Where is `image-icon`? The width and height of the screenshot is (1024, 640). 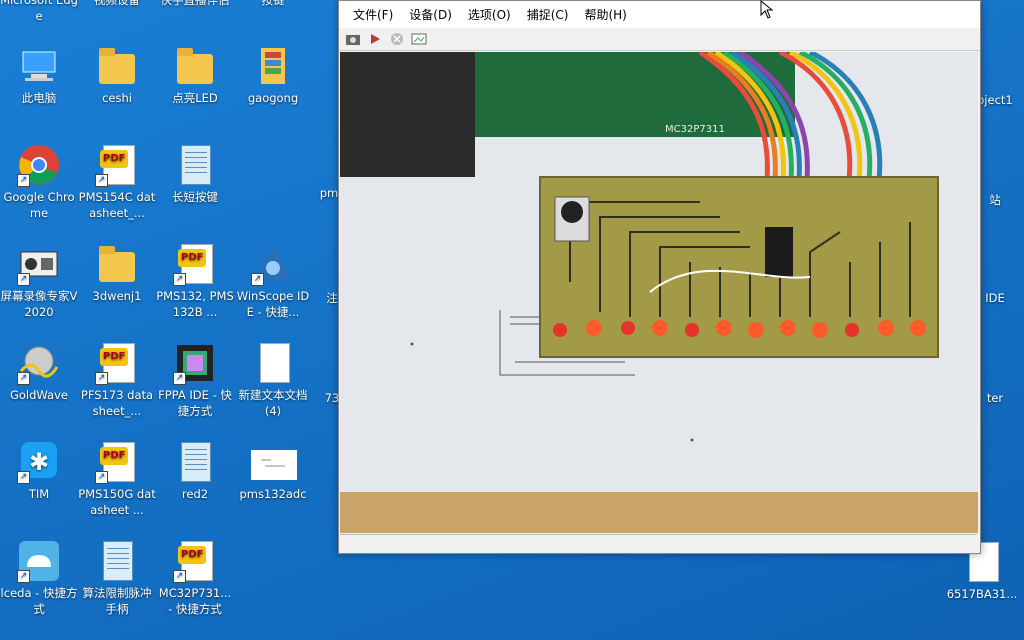 image-icon is located at coordinates (274, 462).